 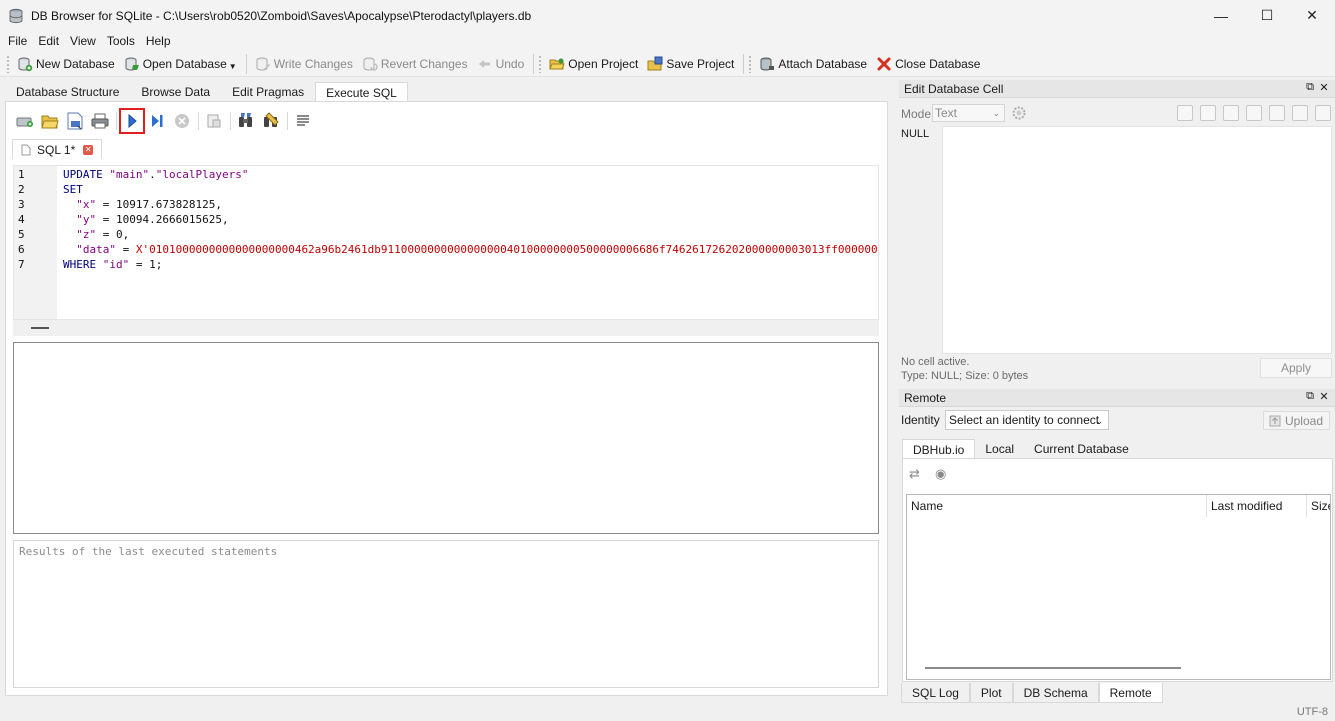 What do you see at coordinates (304, 64) in the screenshot?
I see `write-changes-button: Write Changes` at bounding box center [304, 64].